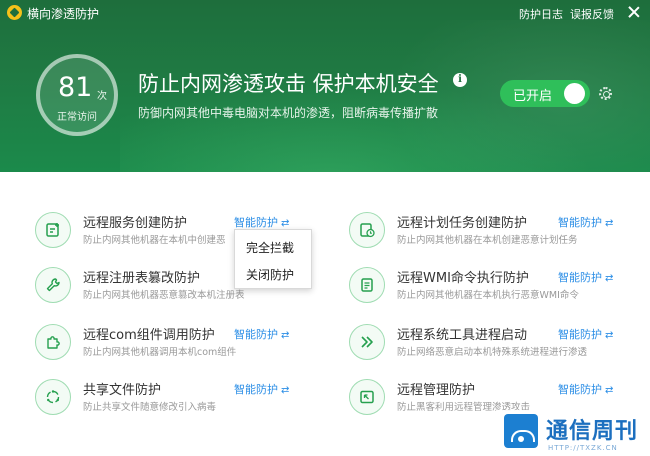 Image resolution: width=650 pixels, height=456 pixels. I want to click on access-count: 81, so click(75, 87).